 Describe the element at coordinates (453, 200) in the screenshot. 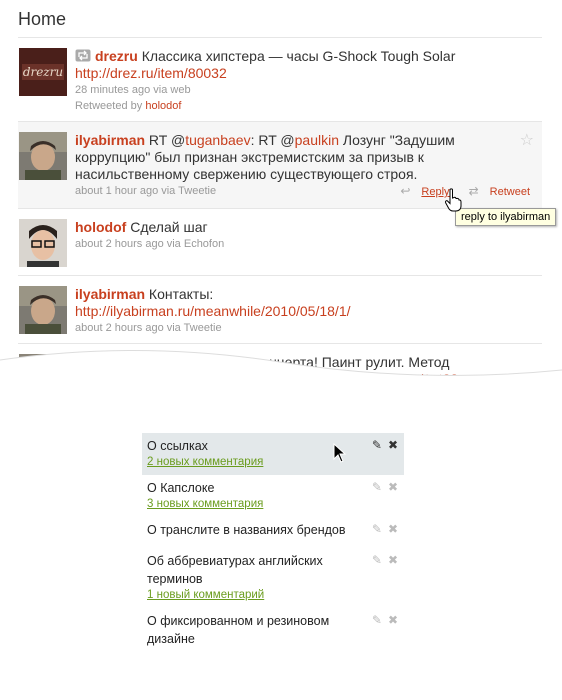

I see `hand-pointer-cursor-icon` at that location.